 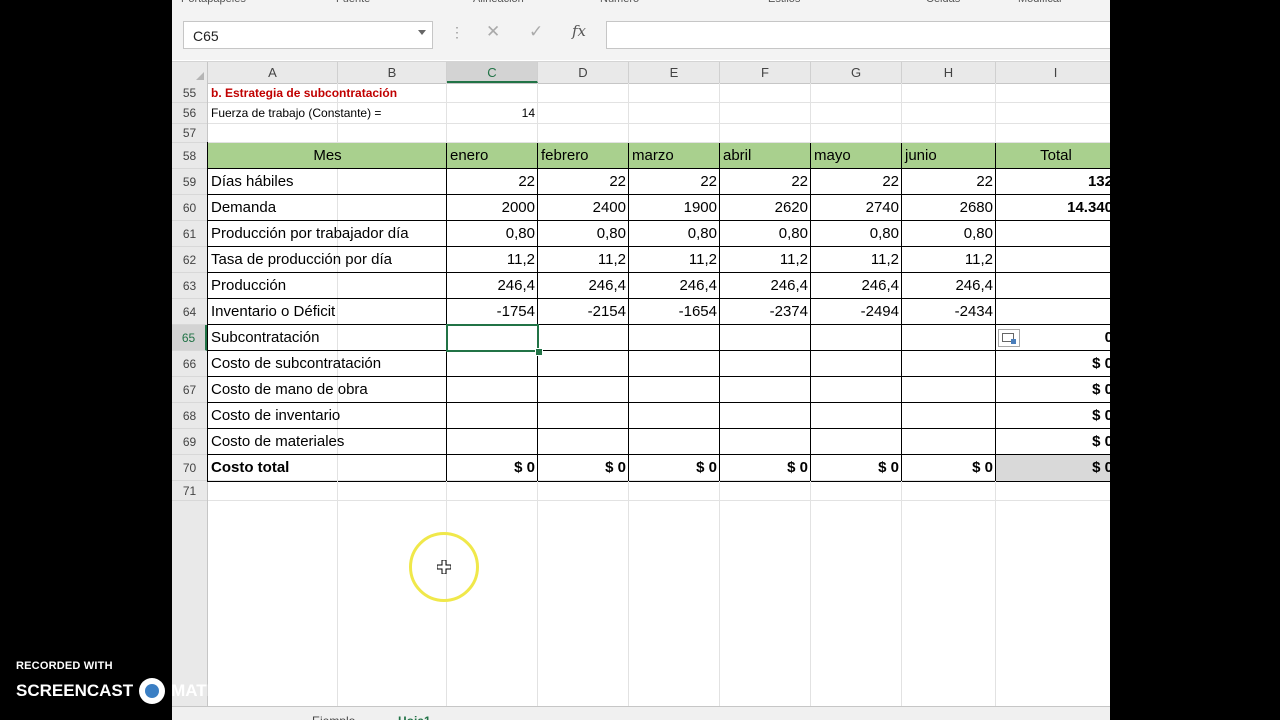 I want to click on row-label: Costo de subcontratación, so click(x=296, y=363).